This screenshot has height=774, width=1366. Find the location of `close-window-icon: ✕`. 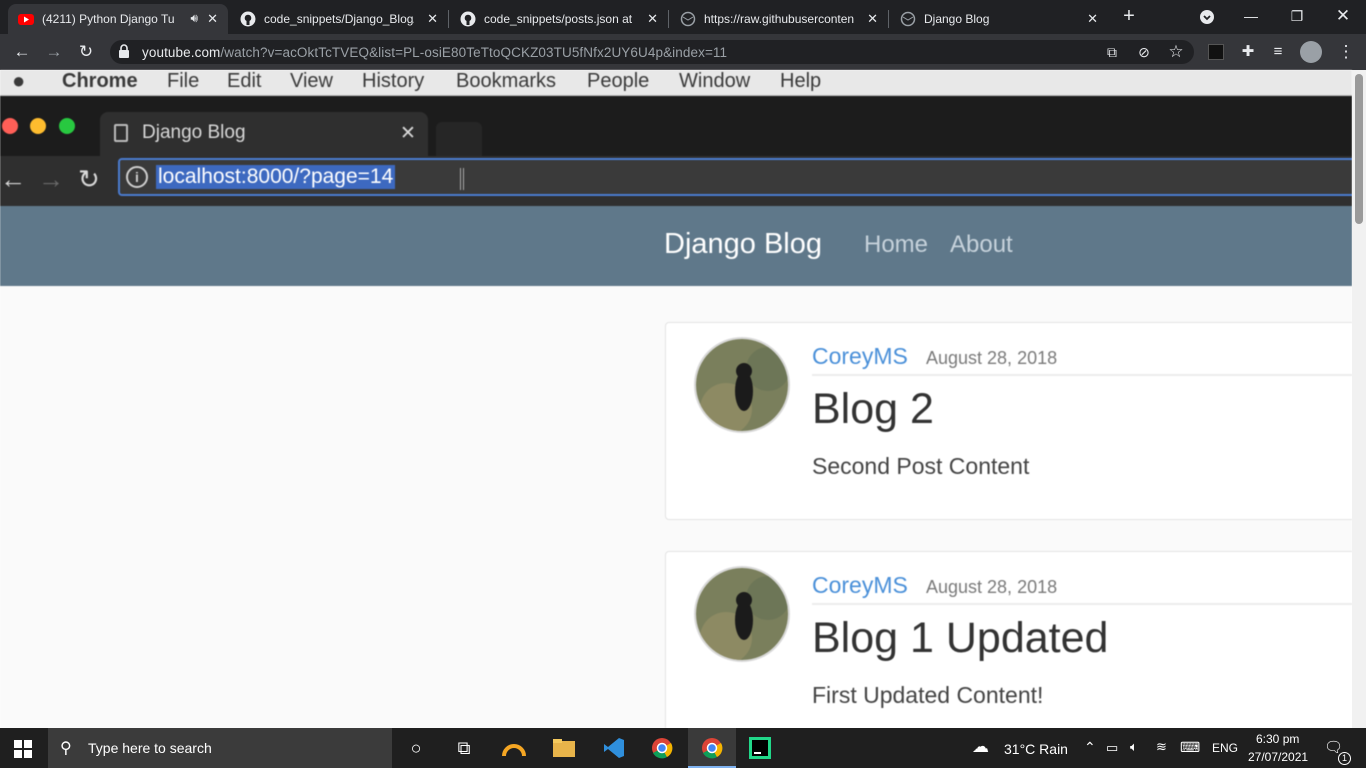

close-window-icon: ✕ is located at coordinates (1343, 17).